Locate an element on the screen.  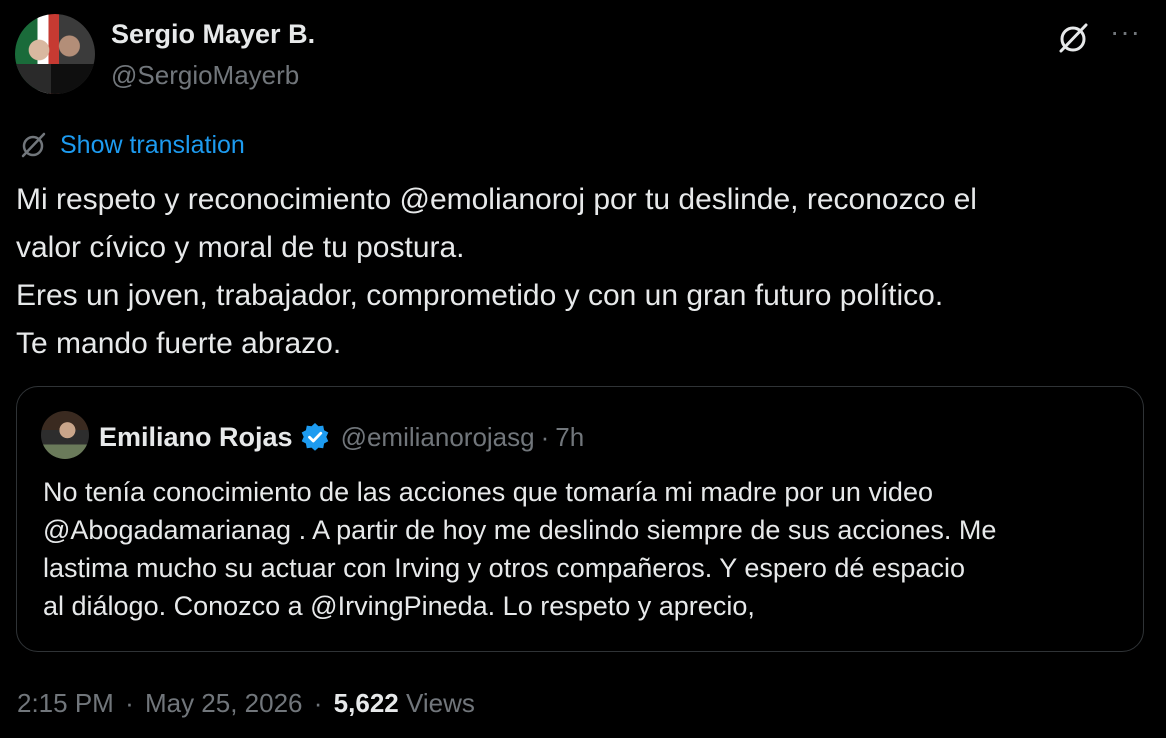
show-translation-link: Show translation is located at coordinates (152, 145).